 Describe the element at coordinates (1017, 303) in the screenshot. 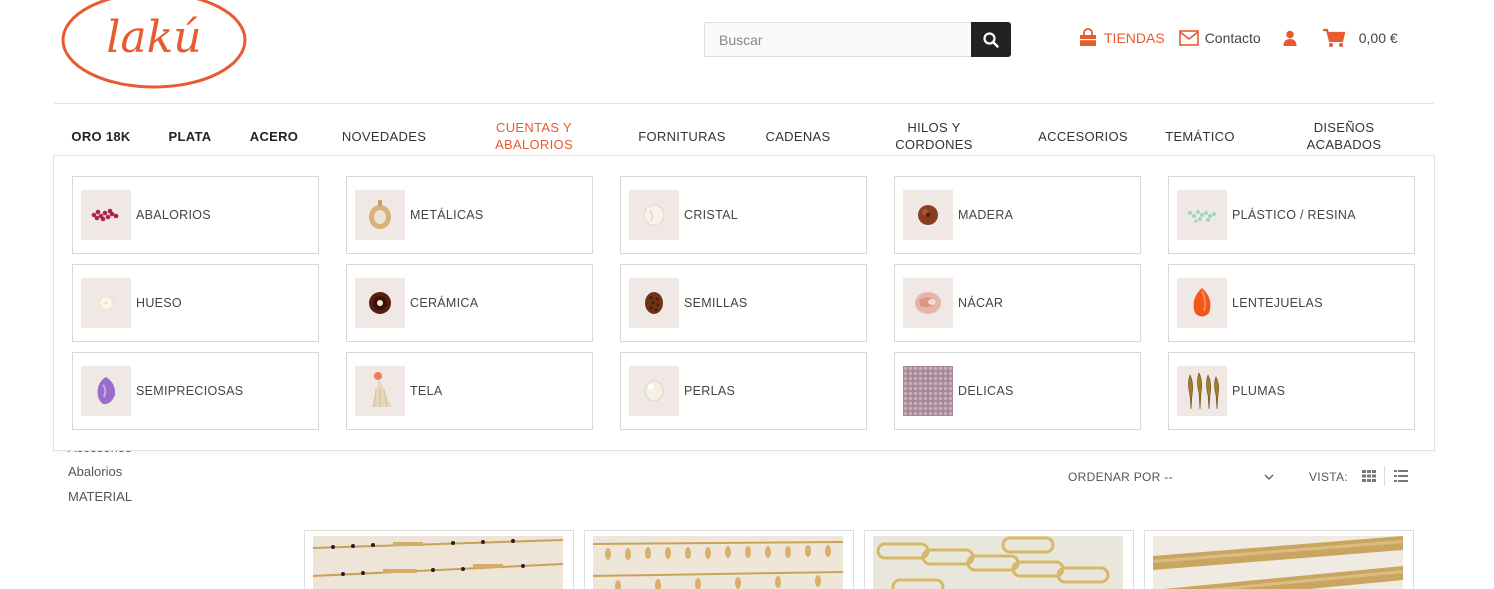

I see `category-tile-nacar: NÁCAR` at that location.